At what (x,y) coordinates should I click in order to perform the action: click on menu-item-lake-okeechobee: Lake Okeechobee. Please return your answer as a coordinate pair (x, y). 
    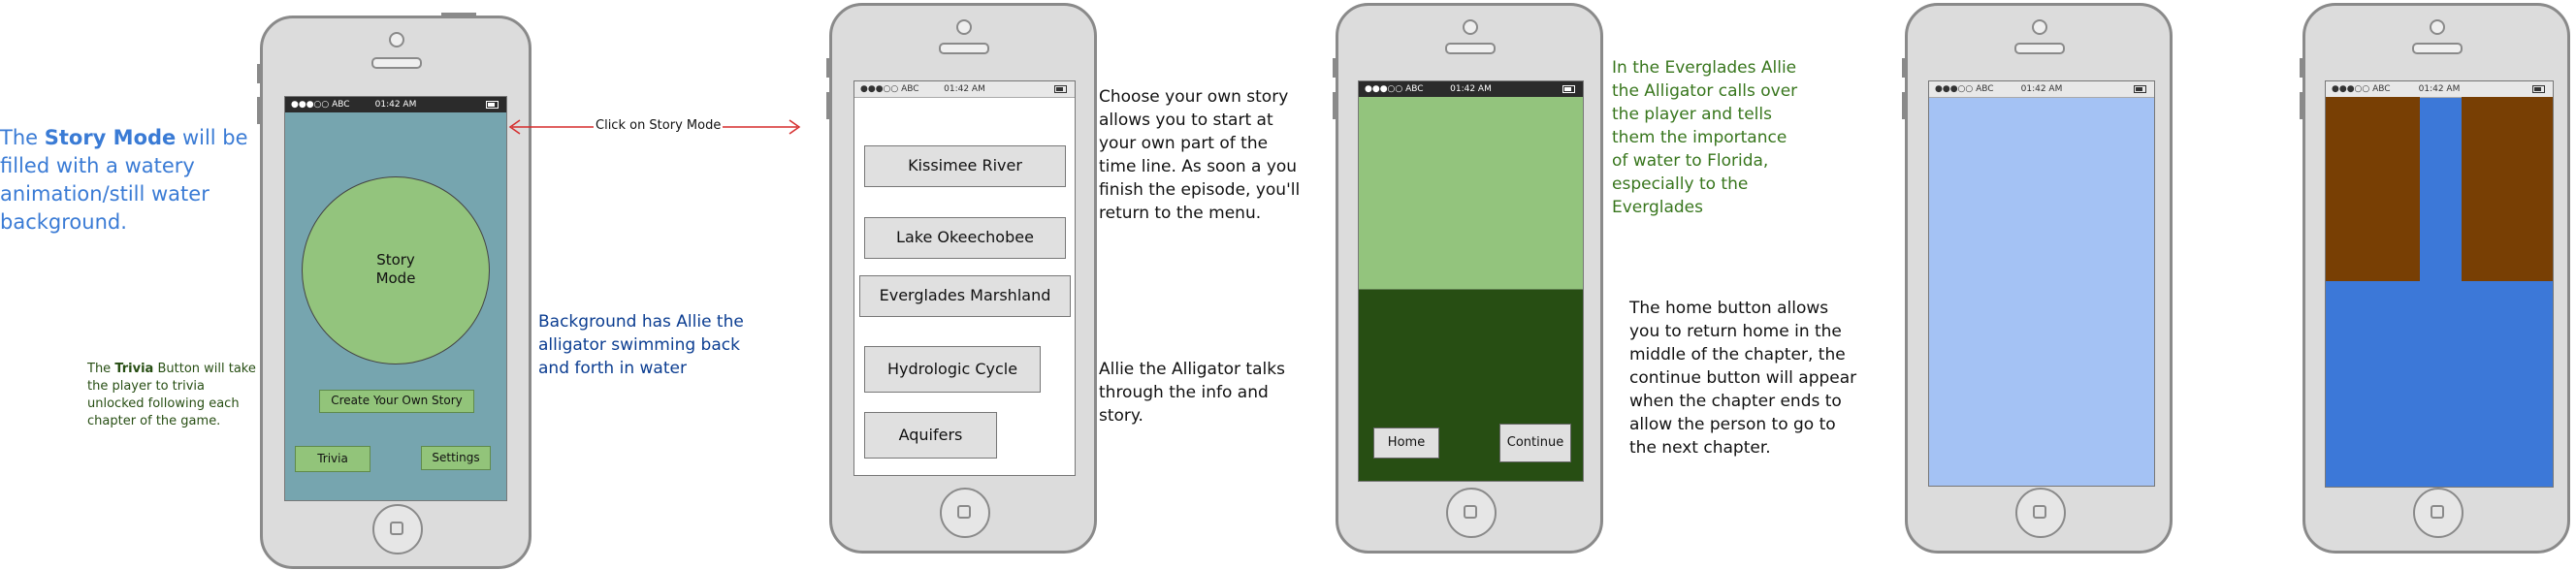
    Looking at the image, I should click on (965, 238).